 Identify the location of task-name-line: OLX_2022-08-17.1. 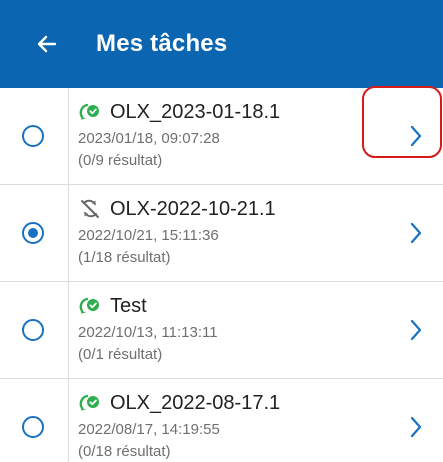
(230, 403).